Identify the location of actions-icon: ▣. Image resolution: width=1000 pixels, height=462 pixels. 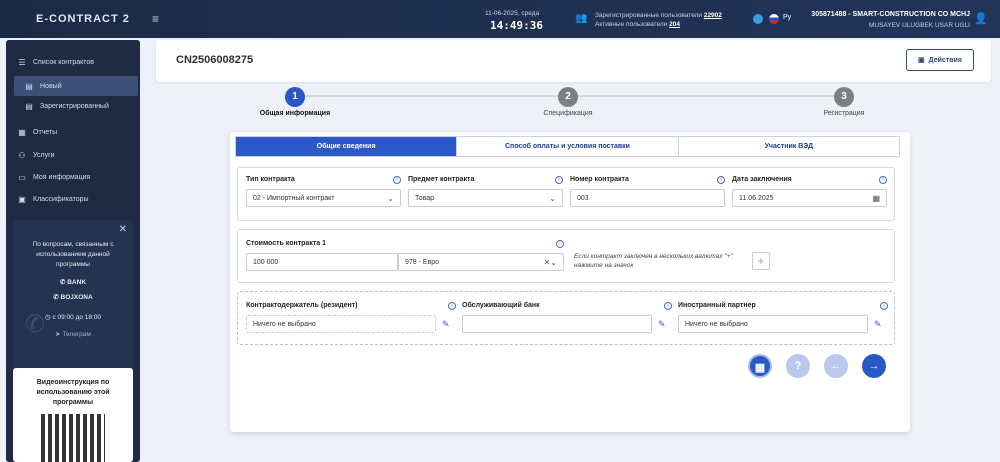
(921, 60).